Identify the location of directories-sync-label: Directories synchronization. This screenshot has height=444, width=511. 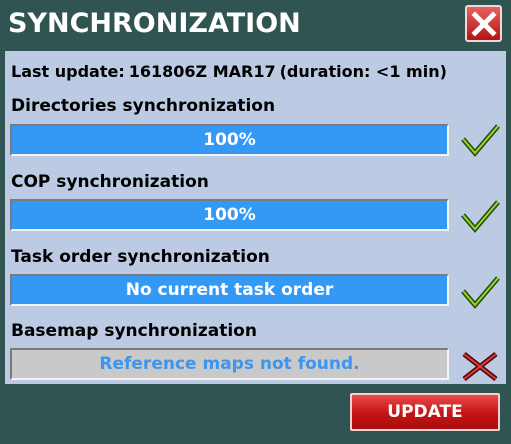
(143, 106).